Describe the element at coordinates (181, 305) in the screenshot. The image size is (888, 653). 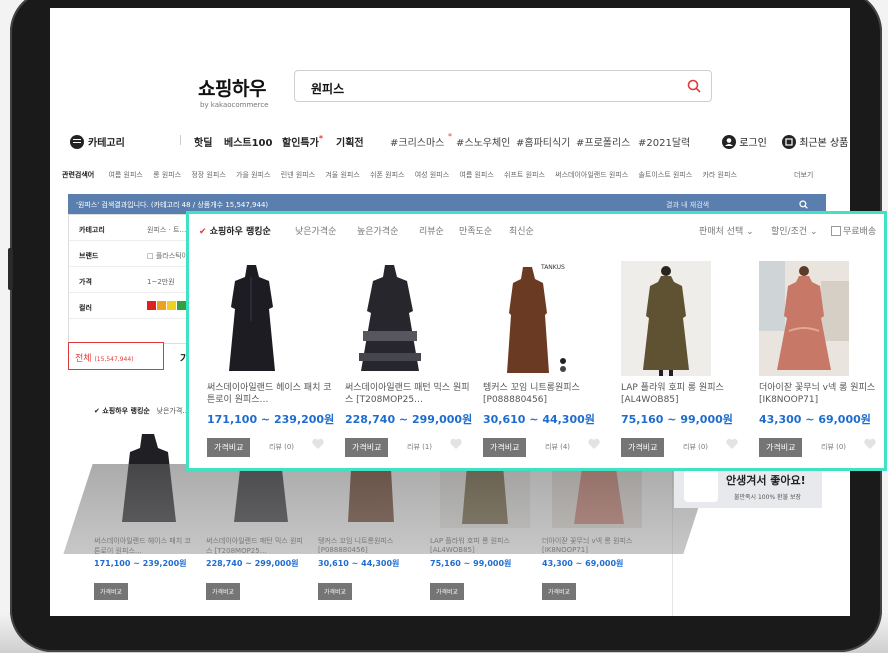
I see `color-swatch-green` at that location.